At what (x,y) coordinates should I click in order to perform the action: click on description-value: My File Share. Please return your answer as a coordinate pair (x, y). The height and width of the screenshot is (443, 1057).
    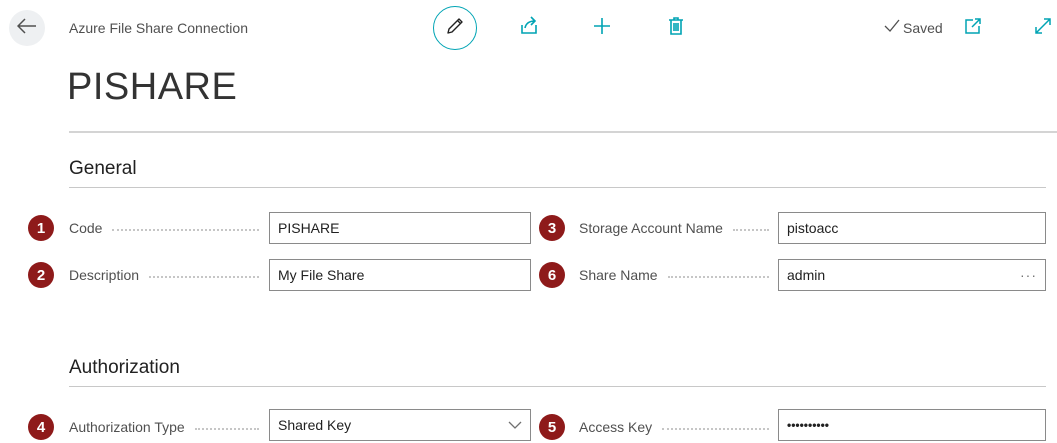
    Looking at the image, I should click on (321, 275).